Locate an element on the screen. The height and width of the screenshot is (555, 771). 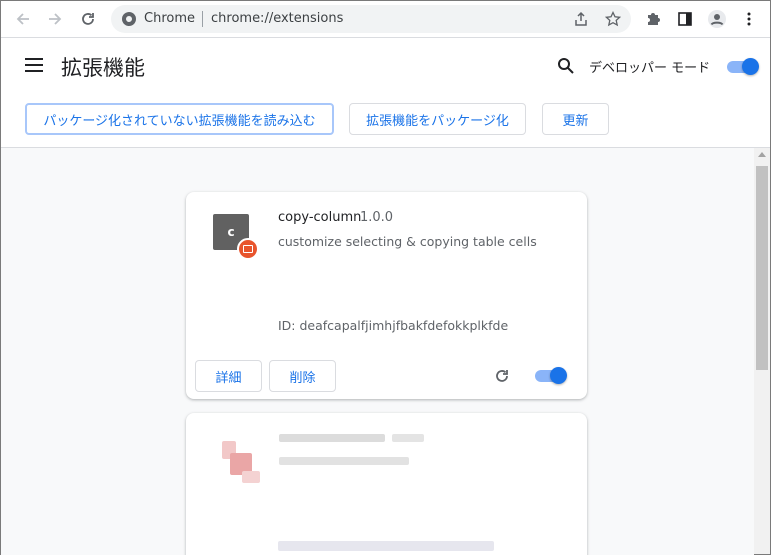
extensions-menu-button is located at coordinates (653, 19).